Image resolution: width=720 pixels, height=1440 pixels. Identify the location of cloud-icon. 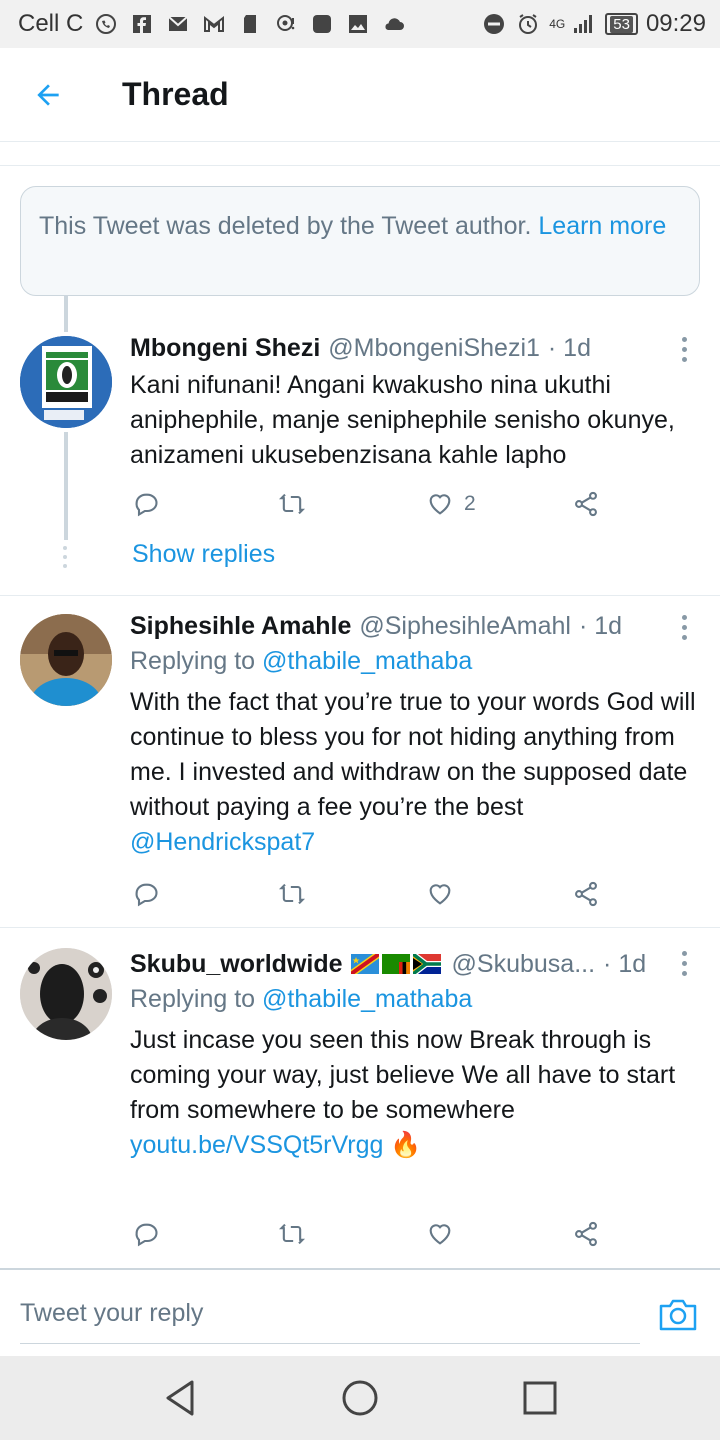
(394, 24).